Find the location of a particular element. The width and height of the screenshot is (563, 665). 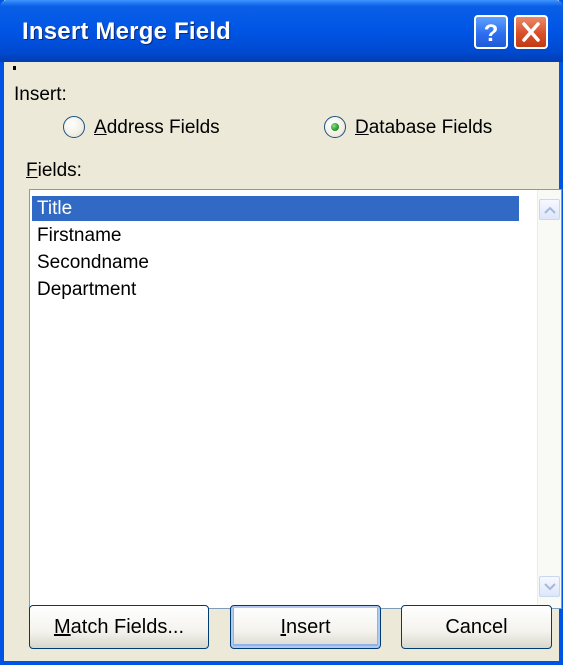

help-button: ? is located at coordinates (491, 32).